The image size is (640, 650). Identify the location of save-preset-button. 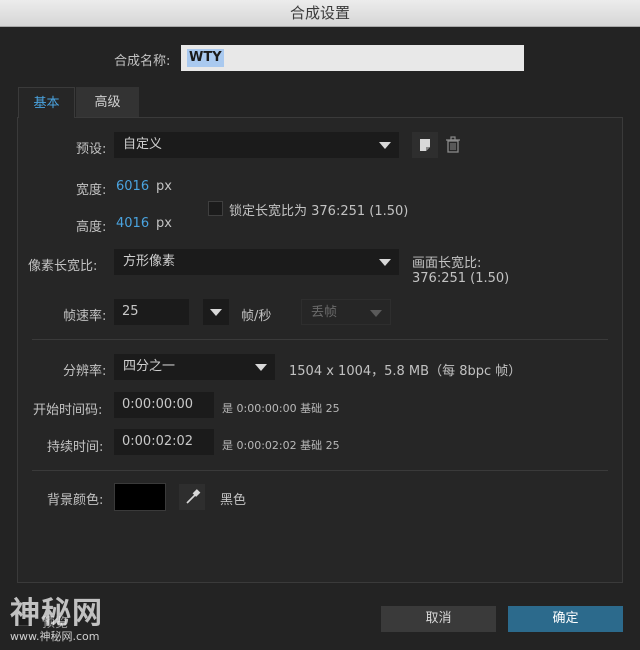
(425, 145).